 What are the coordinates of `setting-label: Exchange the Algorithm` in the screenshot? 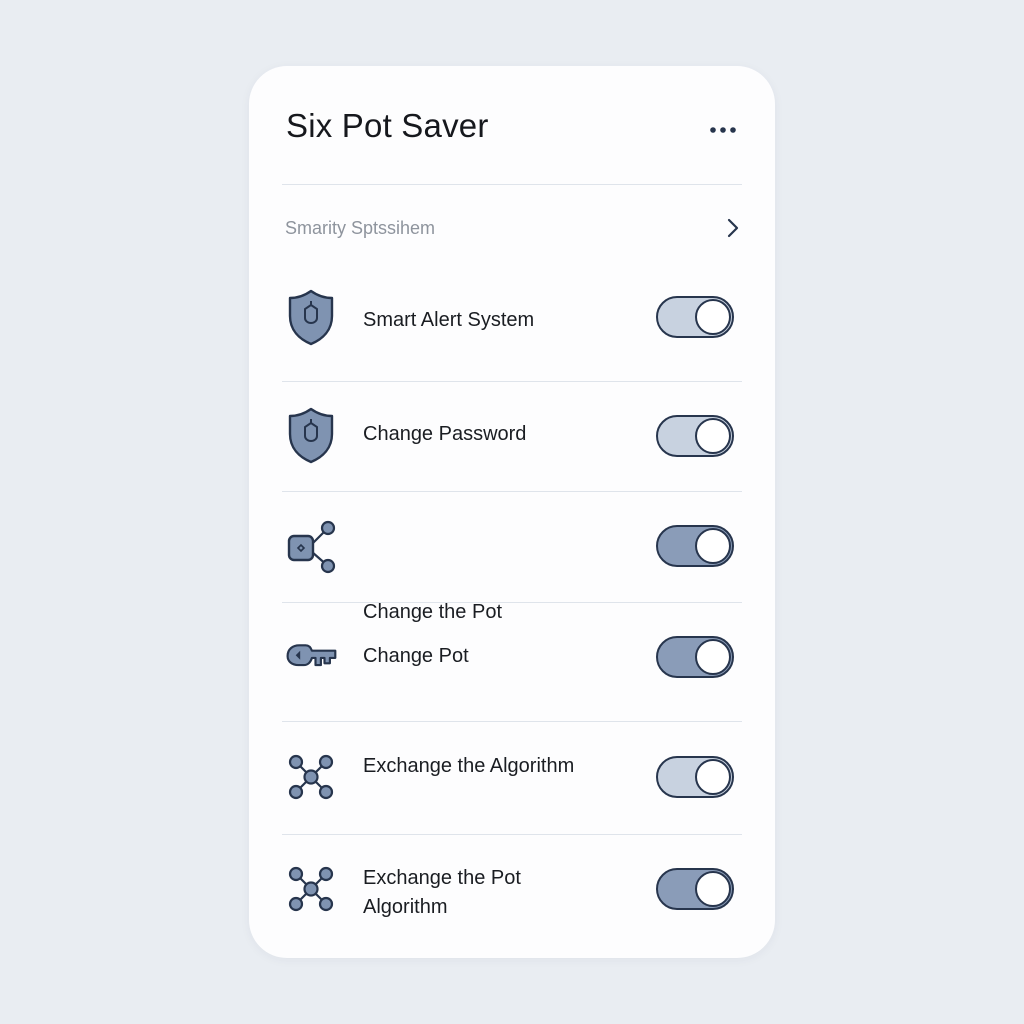 It's located at (469, 766).